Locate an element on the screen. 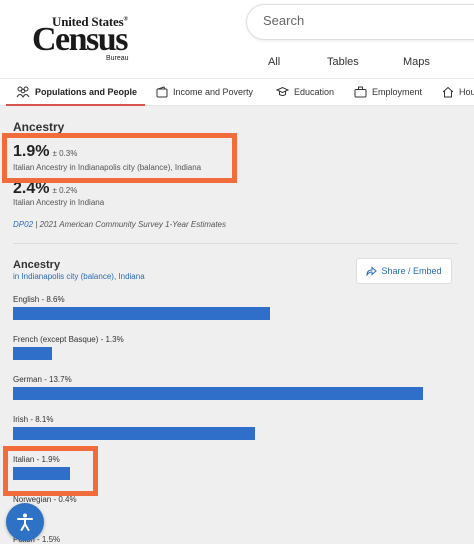 This screenshot has height=544, width=474. summary-title: Ancestry is located at coordinates (39, 127).